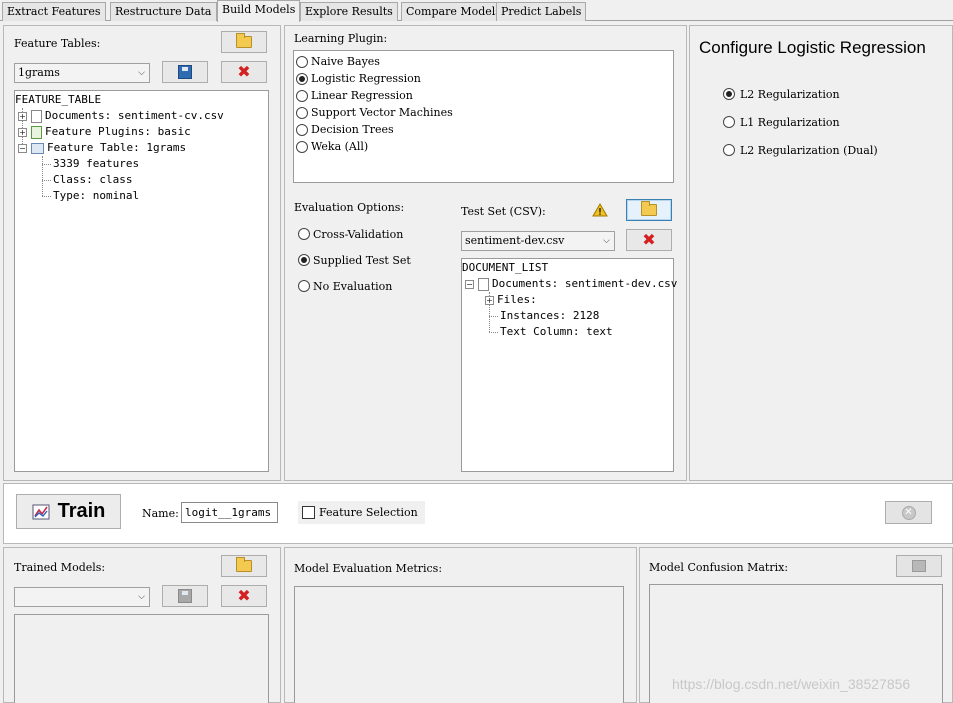  I want to click on tab-restructure-data: Restructure Data, so click(163, 11).